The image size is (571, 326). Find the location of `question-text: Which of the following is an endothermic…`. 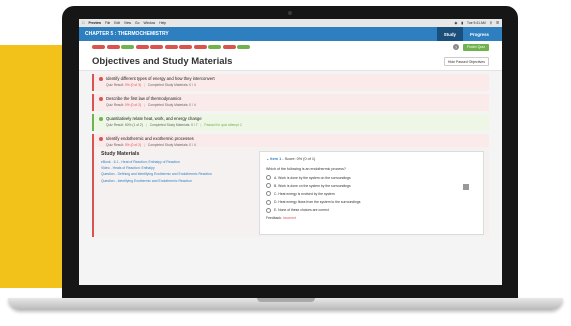

question-text: Which of the following is an endothermic… is located at coordinates (306, 169).